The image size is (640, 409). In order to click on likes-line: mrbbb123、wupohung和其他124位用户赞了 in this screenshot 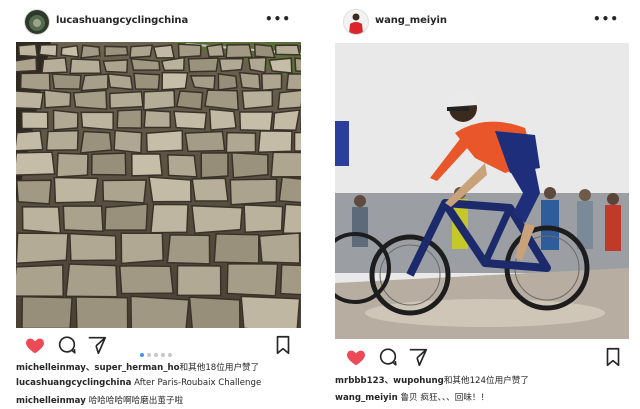, I will do `click(432, 380)`.